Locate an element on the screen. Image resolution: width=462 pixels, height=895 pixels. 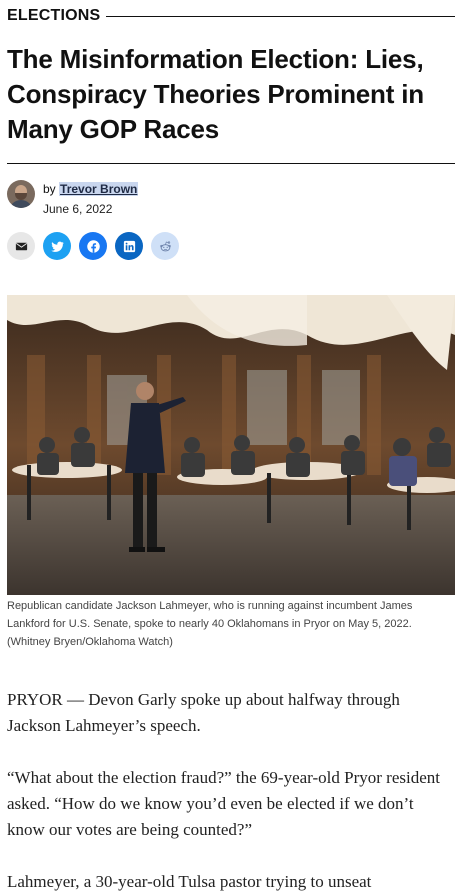
share-reddit-button is located at coordinates (165, 246).